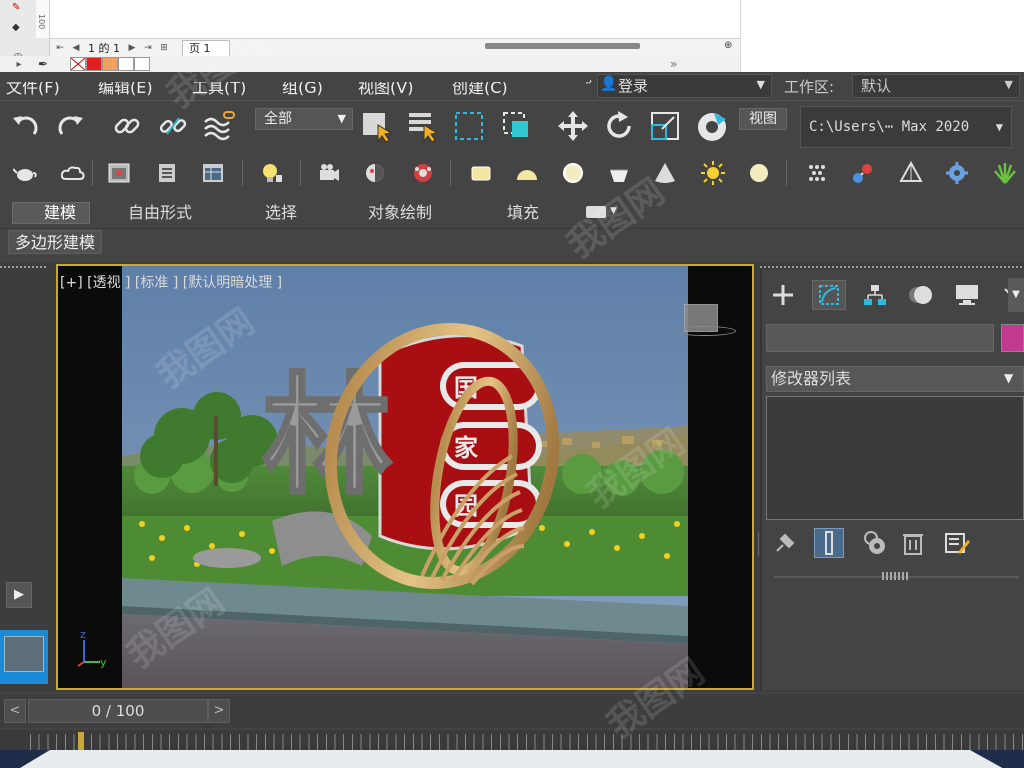 The height and width of the screenshot is (768, 1024). Describe the element at coordinates (875, 543) in the screenshot. I see `make-unique-icon` at that location.